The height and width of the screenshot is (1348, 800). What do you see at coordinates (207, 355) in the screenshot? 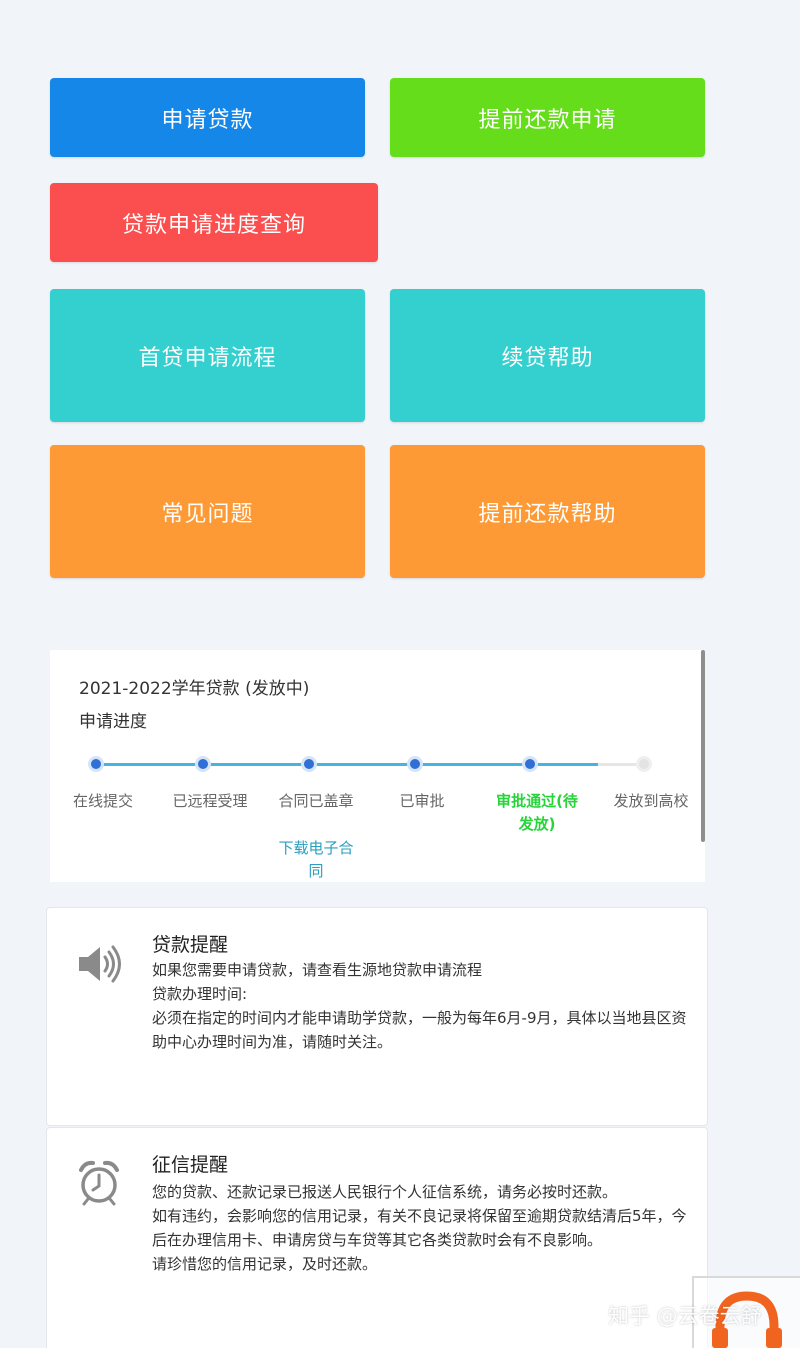
I see `first-loan-flow-button: 首贷申请流程` at bounding box center [207, 355].